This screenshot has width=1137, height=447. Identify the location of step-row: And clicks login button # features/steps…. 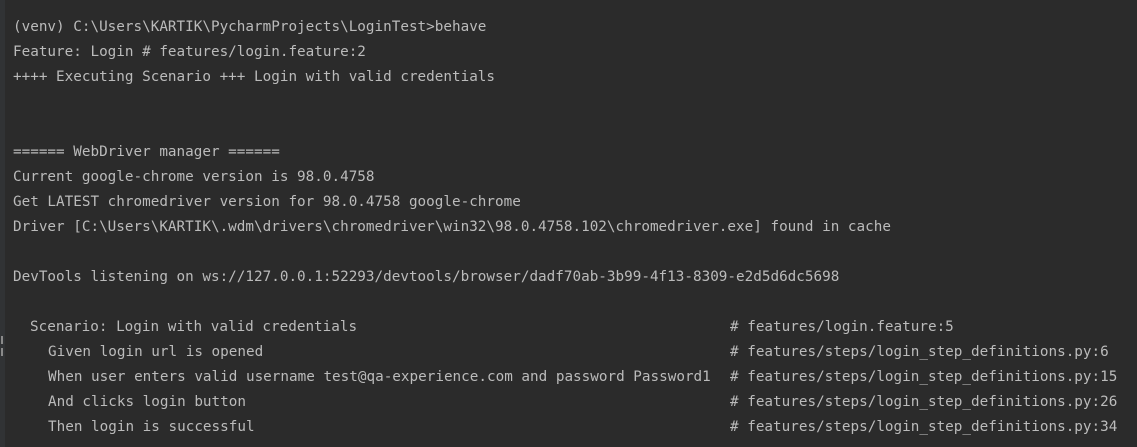
(575, 402).